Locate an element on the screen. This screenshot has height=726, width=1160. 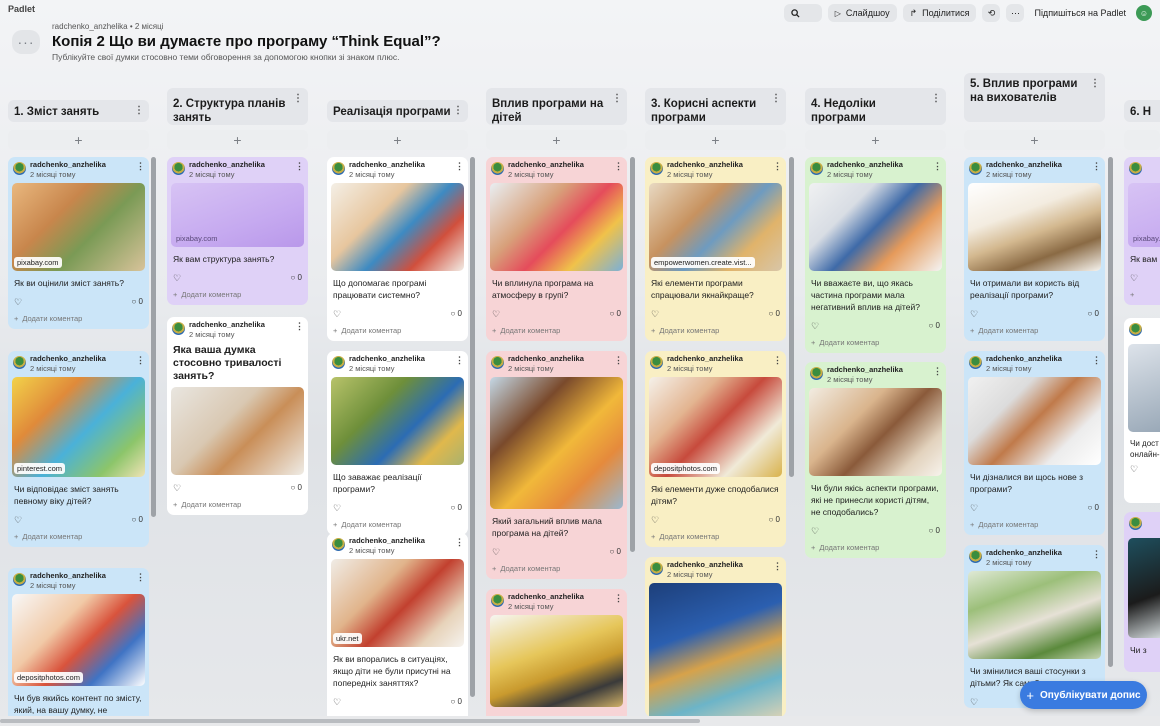
post-card: Чи дост онлайн- ♡ is located at coordinates (1142, 410).